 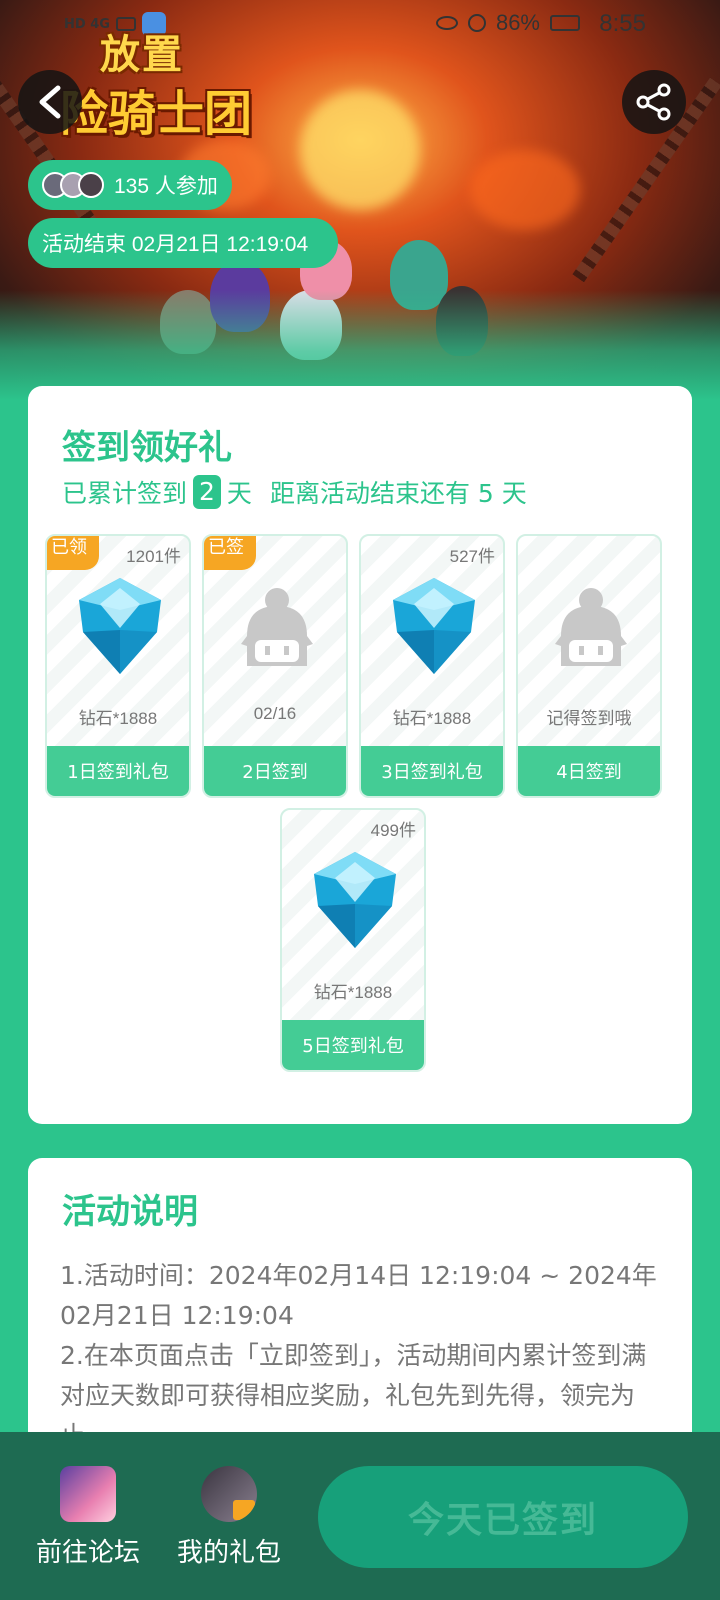 I want to click on go-to-forum-button: 前往论坛, so click(x=88, y=1517).